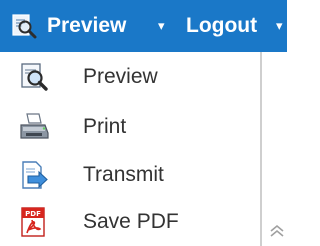  I want to click on preview-menu-button: Preview, so click(68, 26).